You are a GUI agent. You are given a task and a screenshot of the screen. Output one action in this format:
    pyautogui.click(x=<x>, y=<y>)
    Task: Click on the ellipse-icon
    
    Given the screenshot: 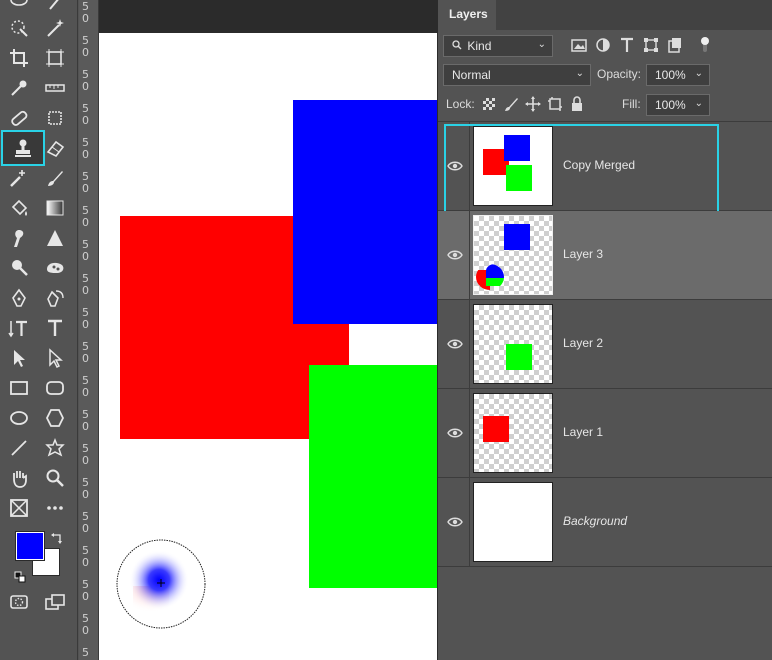 What is the action you would take?
    pyautogui.click(x=19, y=418)
    